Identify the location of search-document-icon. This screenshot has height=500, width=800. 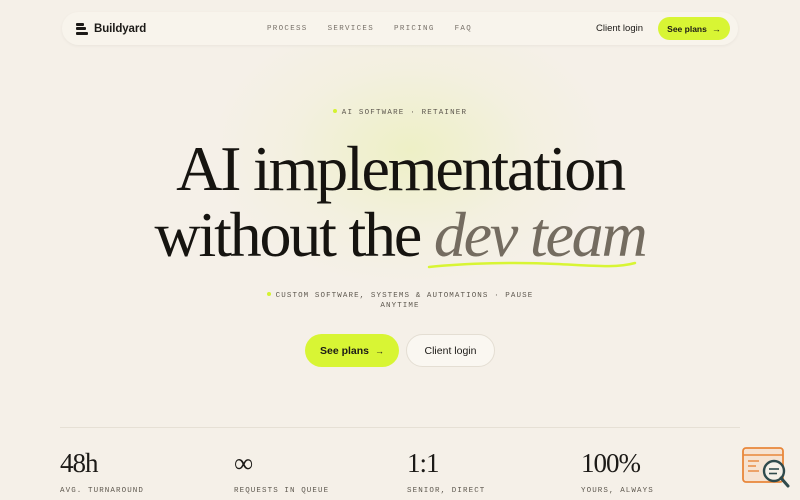
(766, 468).